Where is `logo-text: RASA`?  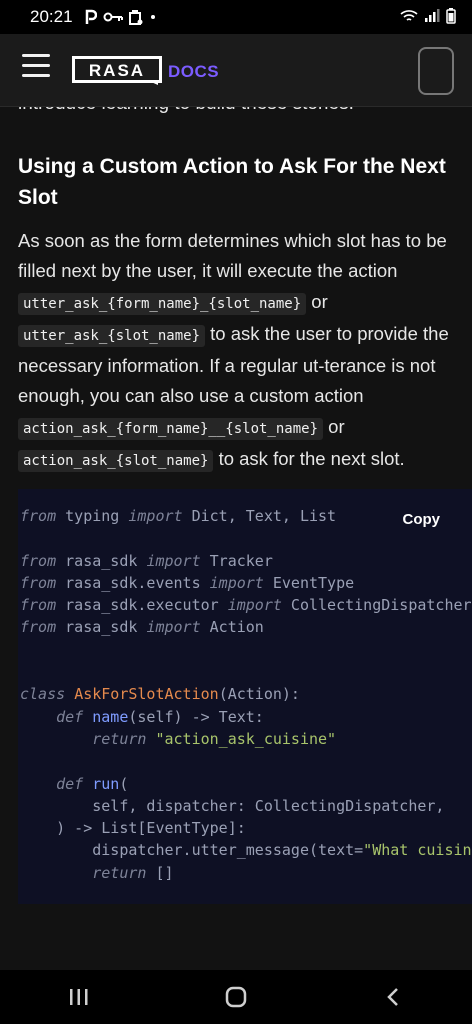
logo-text: RASA is located at coordinates (117, 70).